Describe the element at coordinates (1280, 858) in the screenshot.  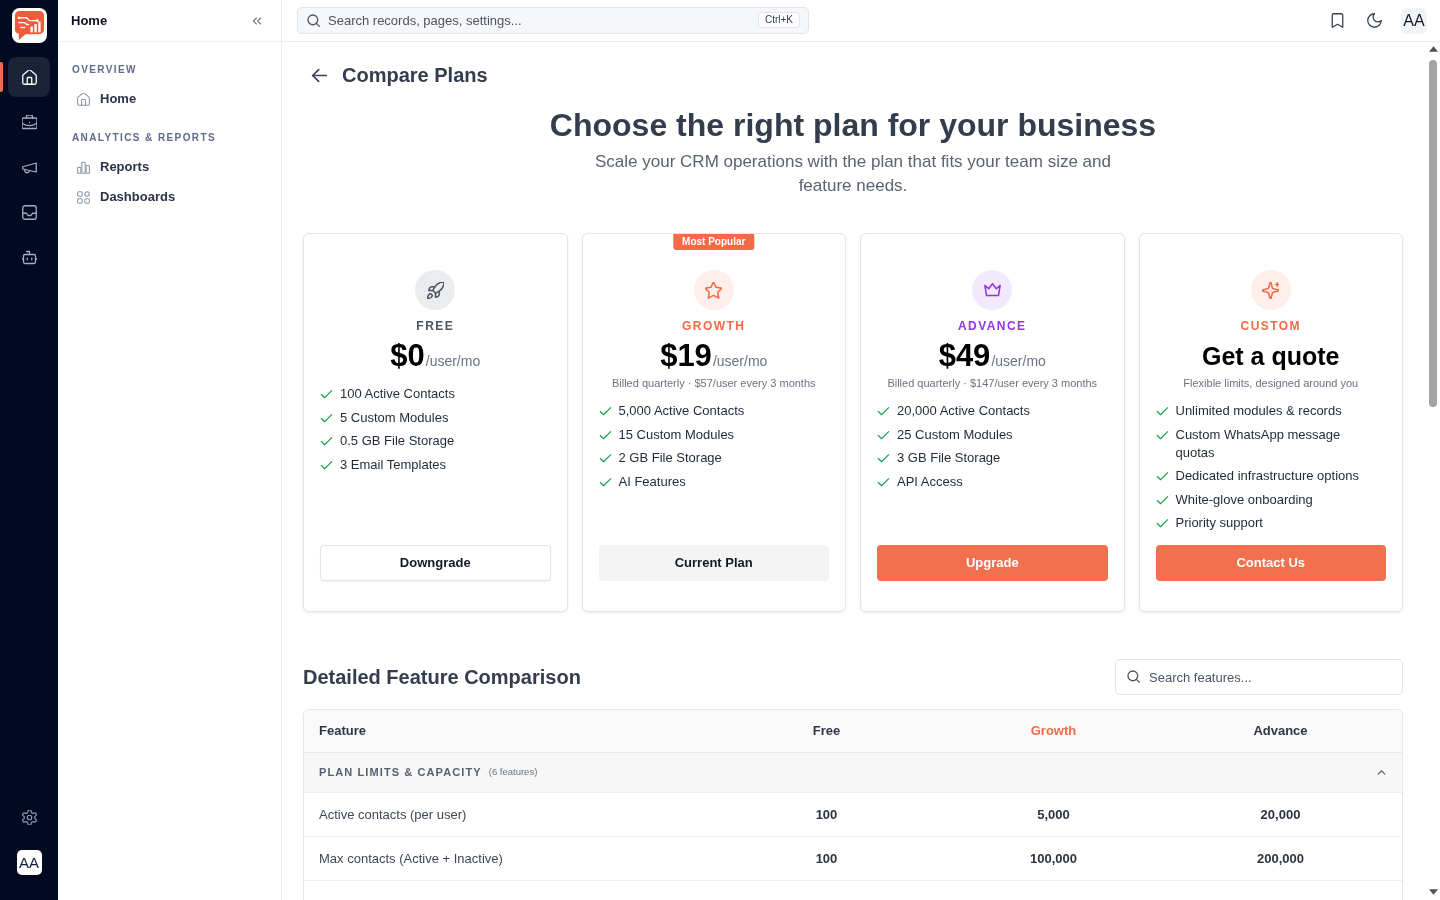
I see `table-cell-text: 200,000` at that location.